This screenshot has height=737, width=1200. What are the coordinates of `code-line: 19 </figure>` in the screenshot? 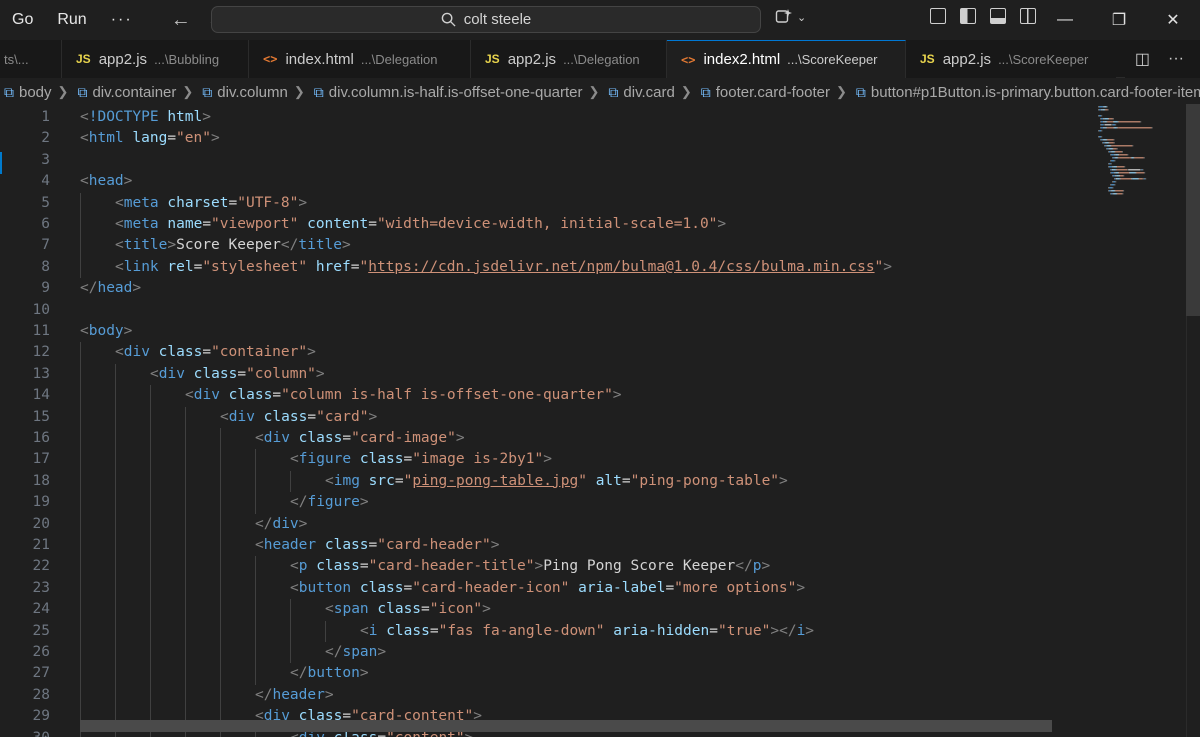 It's located at (546, 503).